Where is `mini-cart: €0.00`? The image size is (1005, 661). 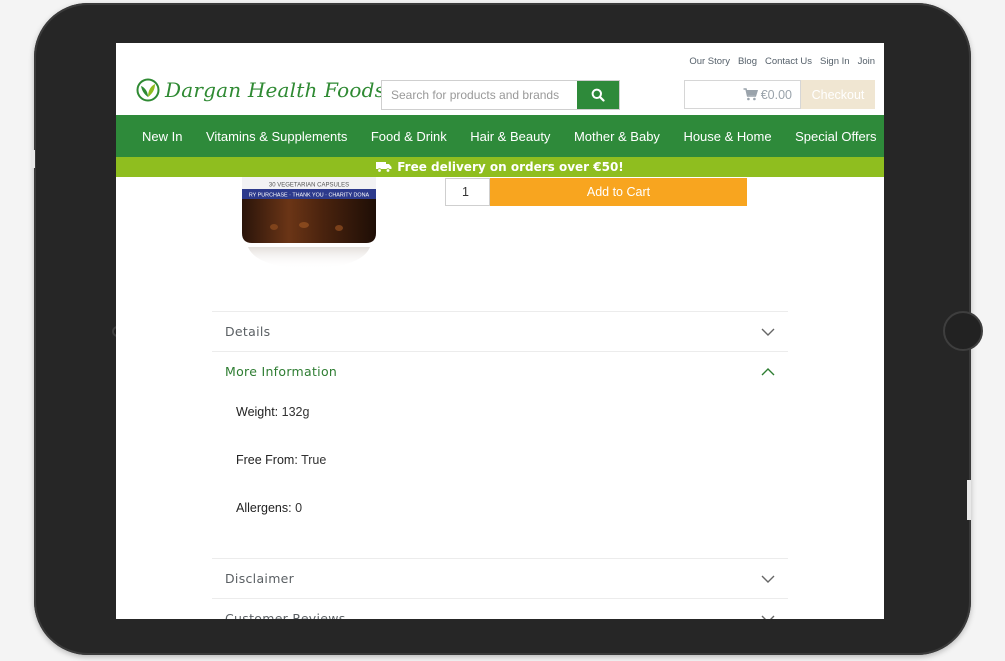
mini-cart: €0.00 is located at coordinates (742, 94).